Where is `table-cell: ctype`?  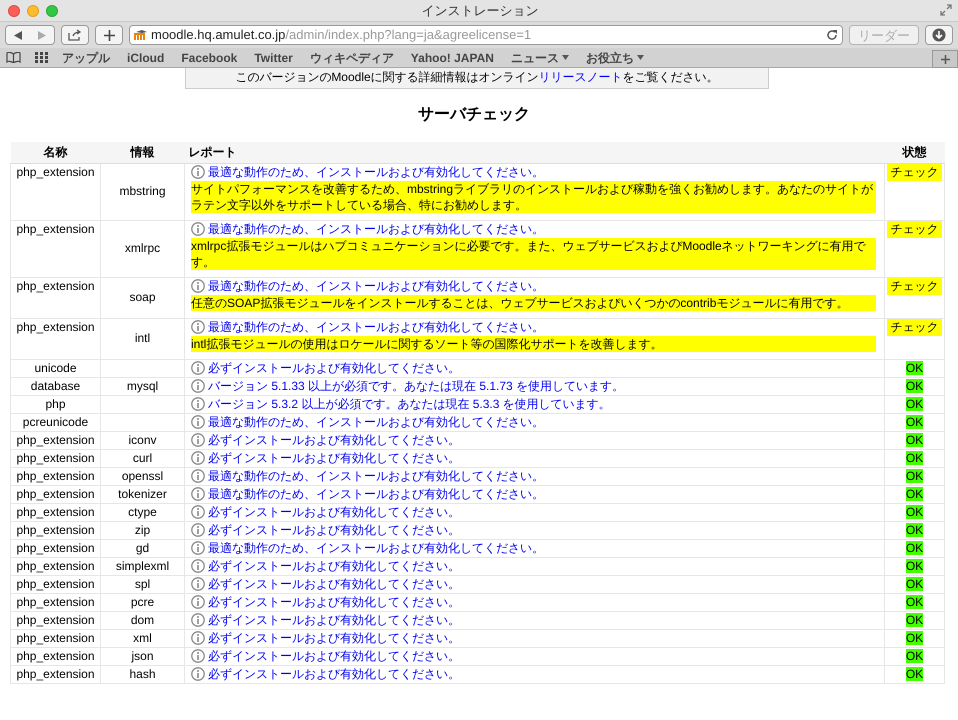
table-cell: ctype is located at coordinates (142, 512).